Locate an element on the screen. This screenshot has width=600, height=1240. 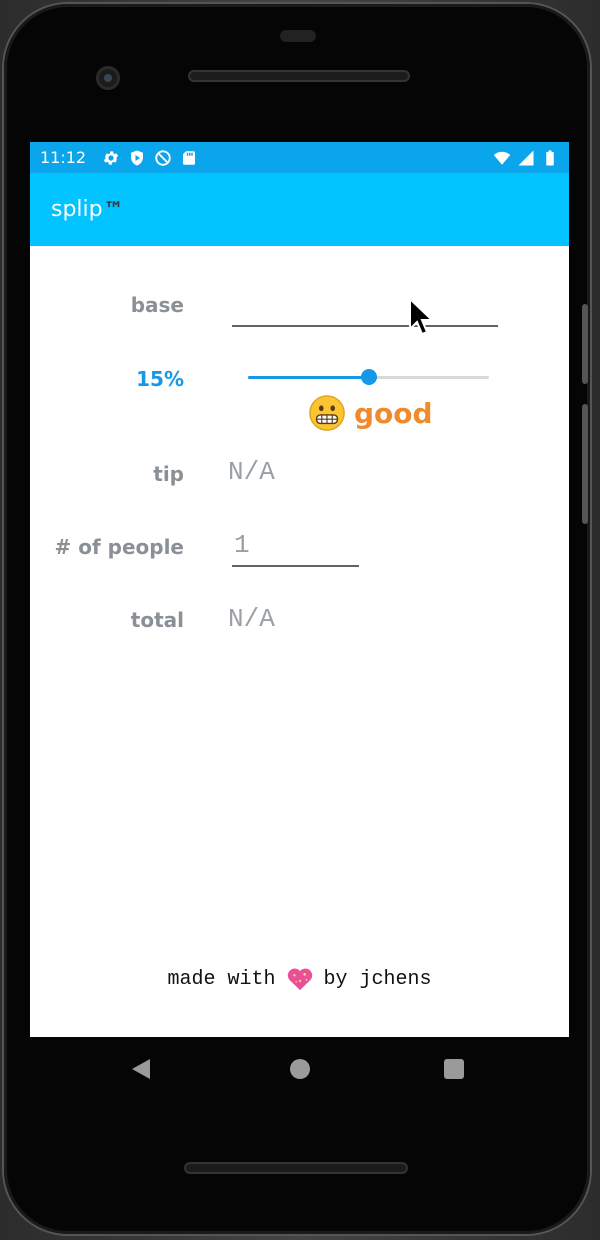
people-input-underline is located at coordinates (295, 566).